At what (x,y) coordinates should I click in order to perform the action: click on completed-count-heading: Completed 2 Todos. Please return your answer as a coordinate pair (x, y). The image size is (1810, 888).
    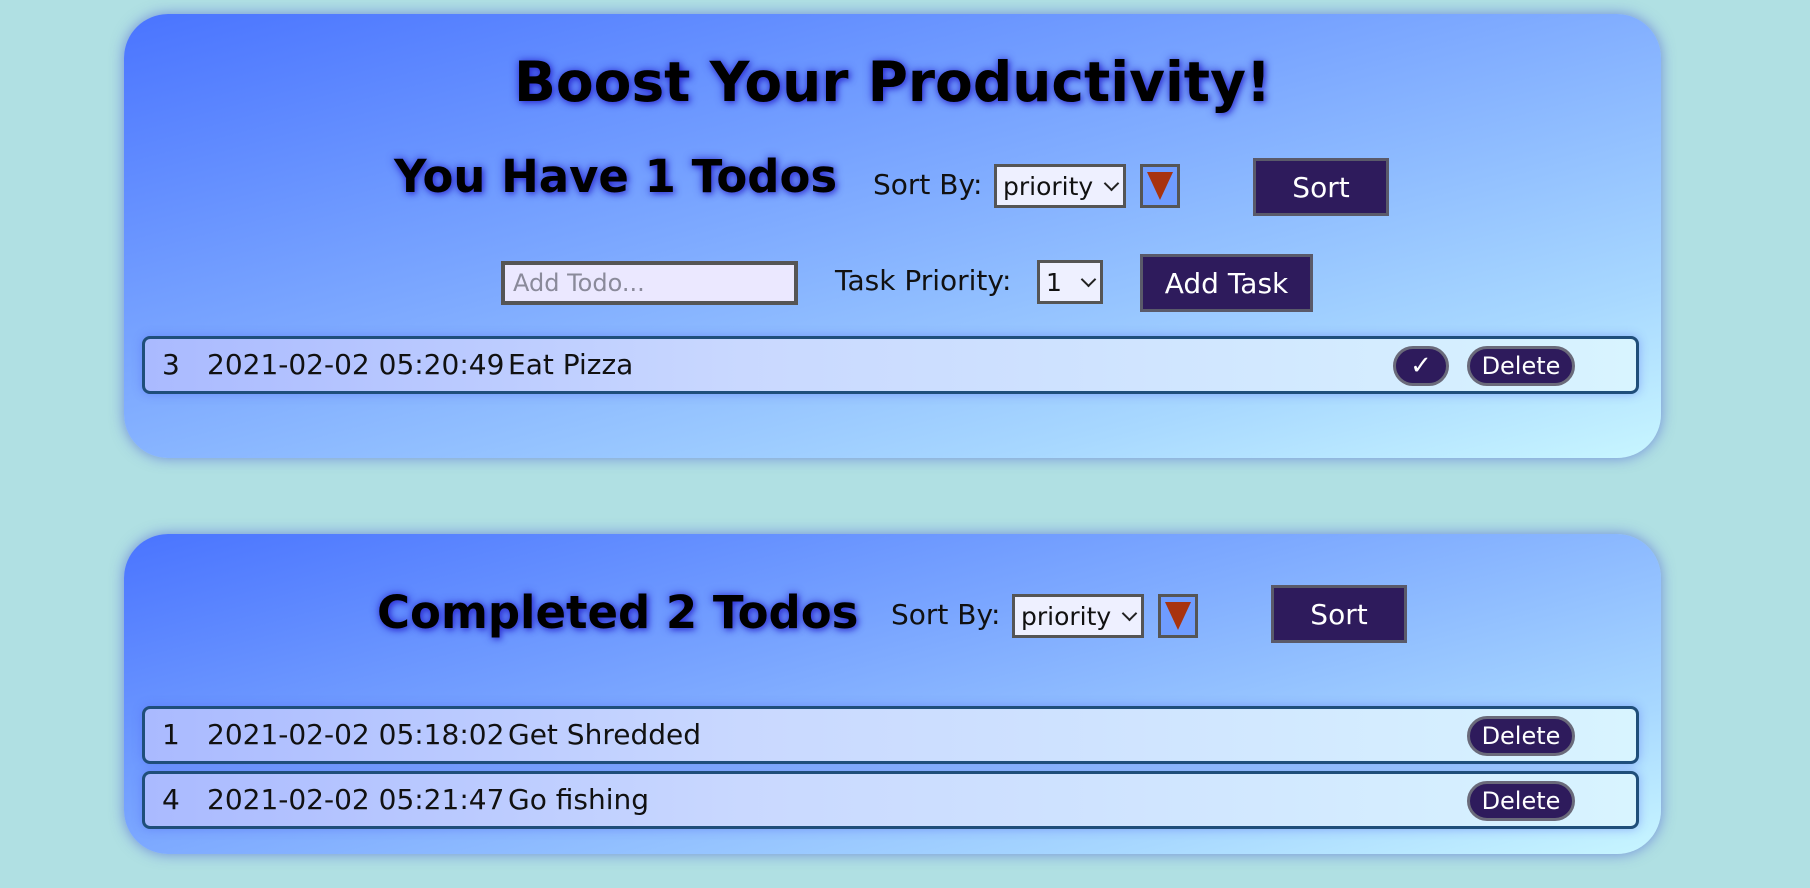
    Looking at the image, I should click on (618, 612).